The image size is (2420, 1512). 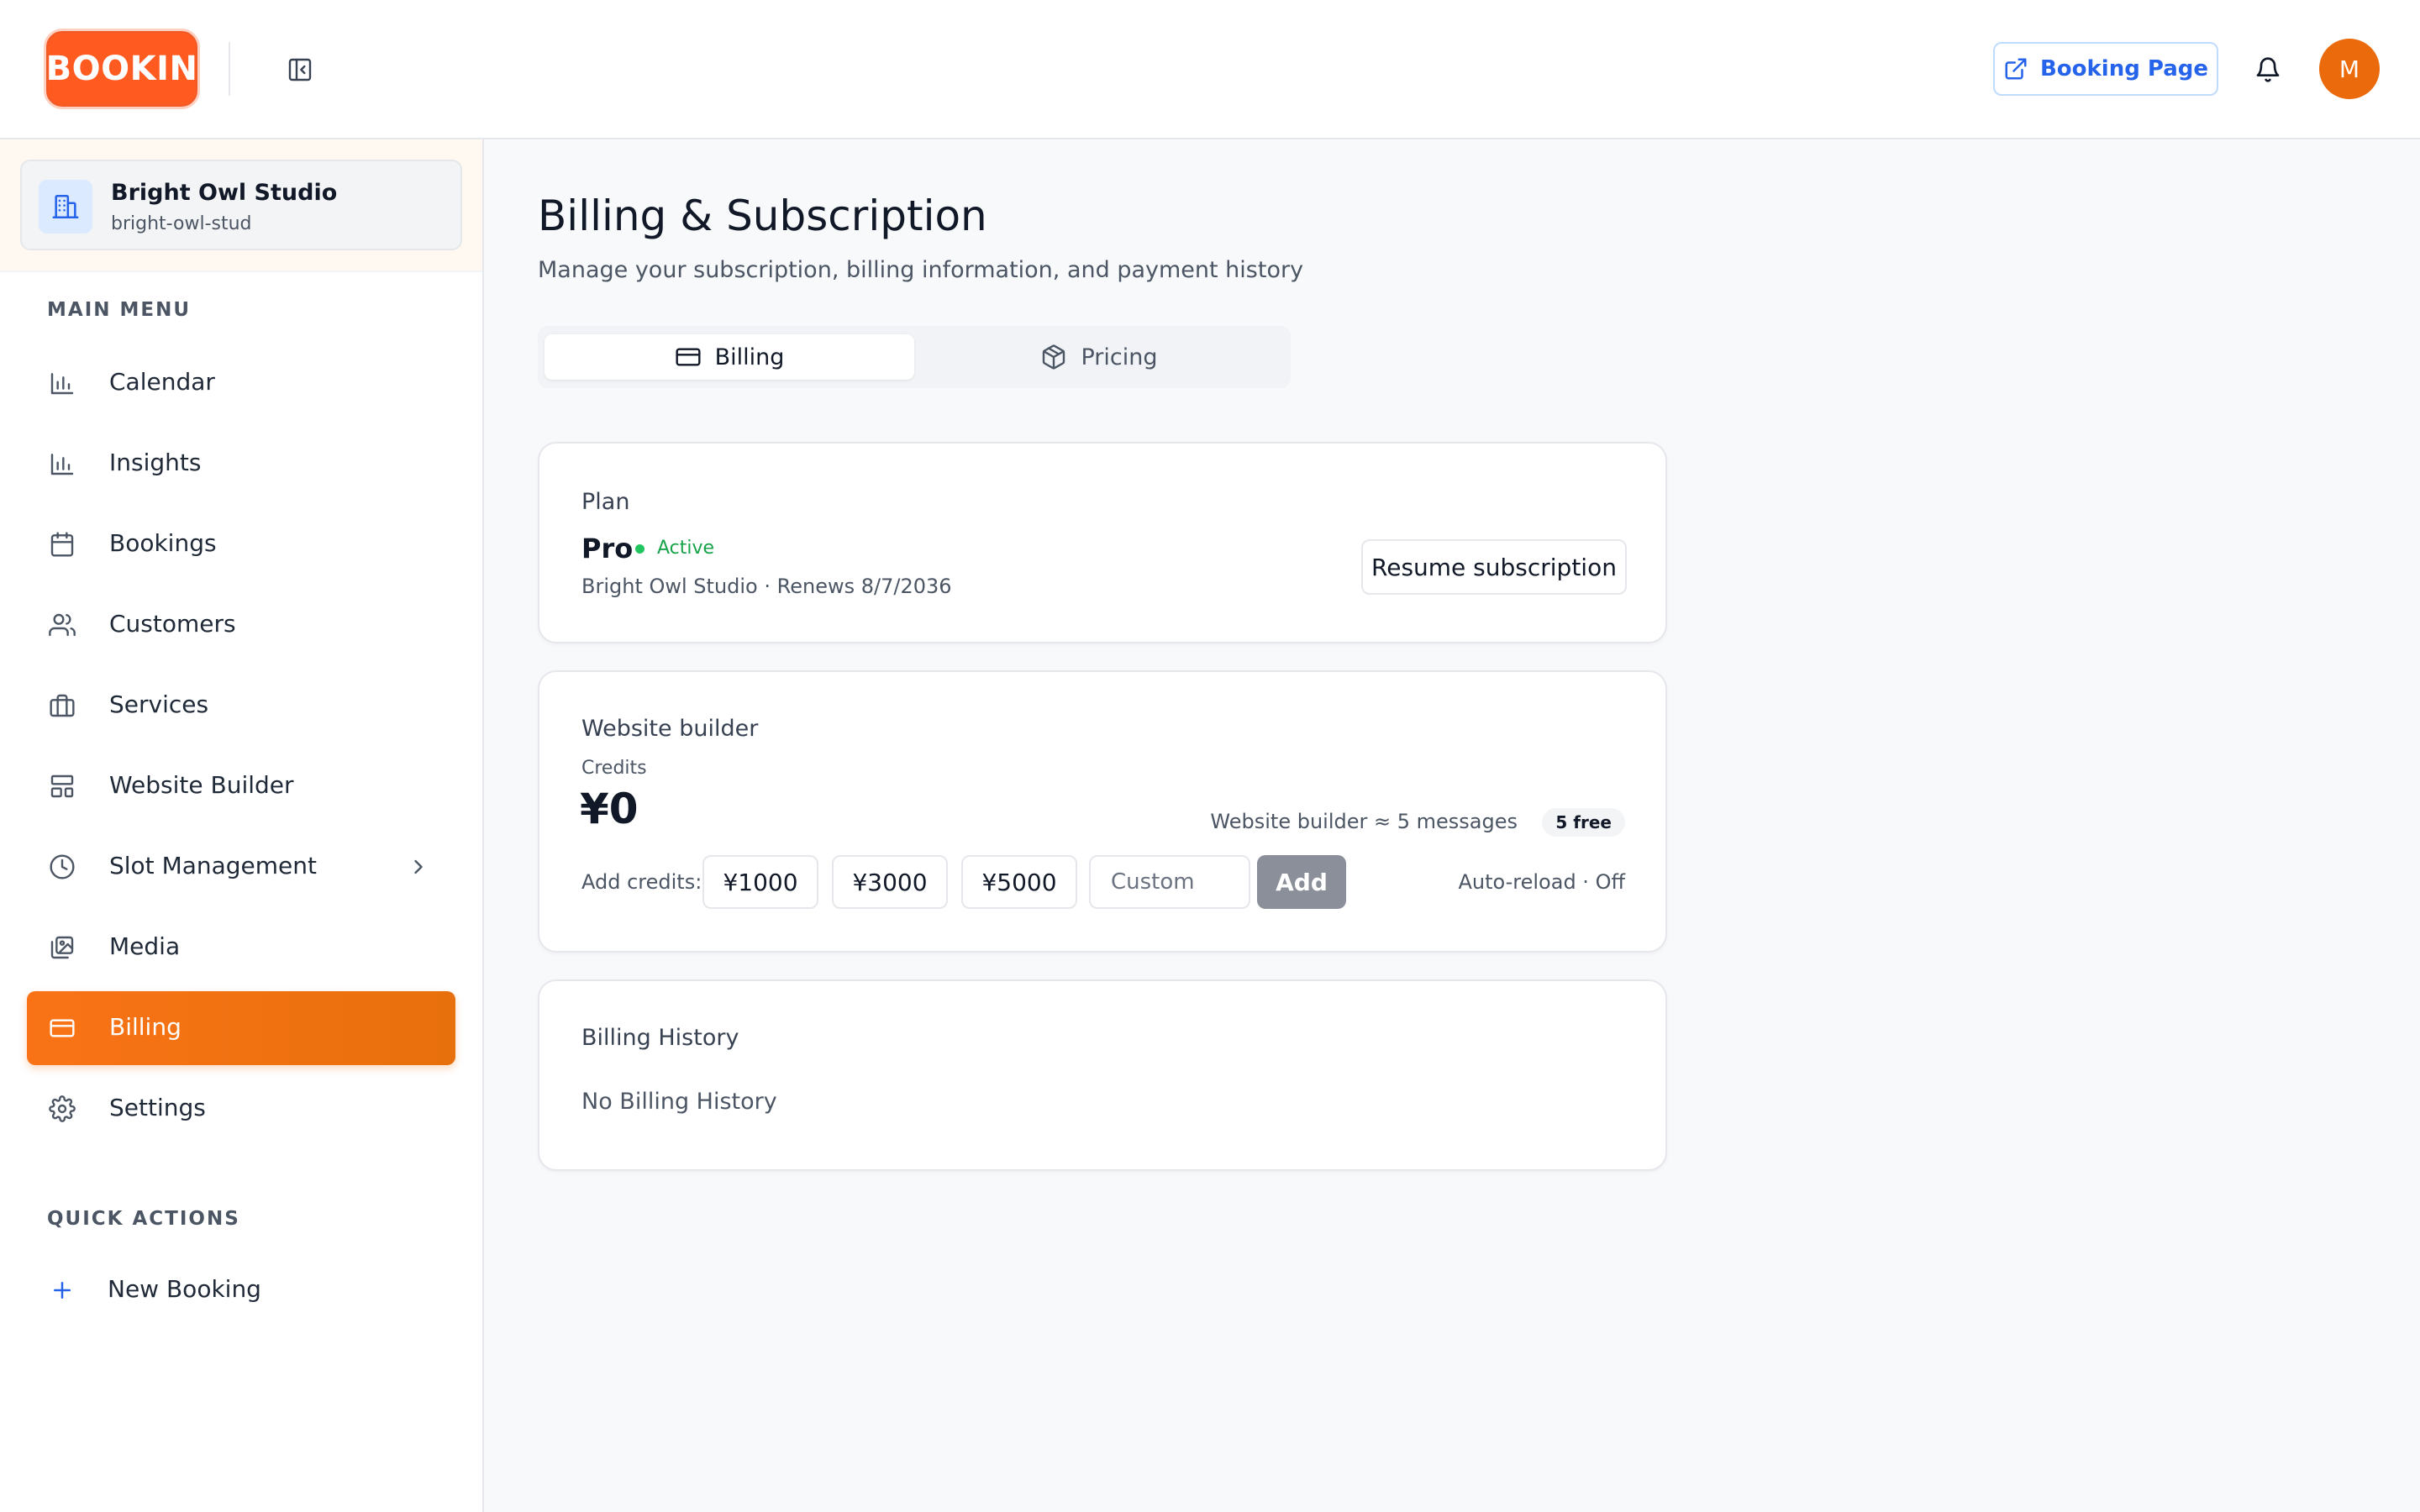 What do you see at coordinates (155, 462) in the screenshot?
I see `sidebar-item-label: Insights` at bounding box center [155, 462].